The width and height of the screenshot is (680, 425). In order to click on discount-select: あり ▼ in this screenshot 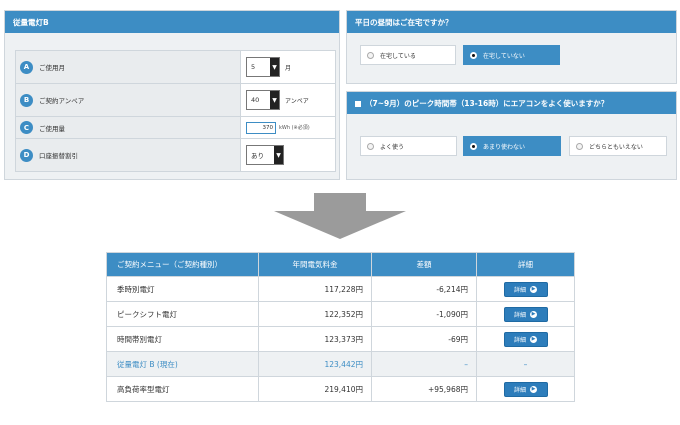, I will do `click(265, 155)`.